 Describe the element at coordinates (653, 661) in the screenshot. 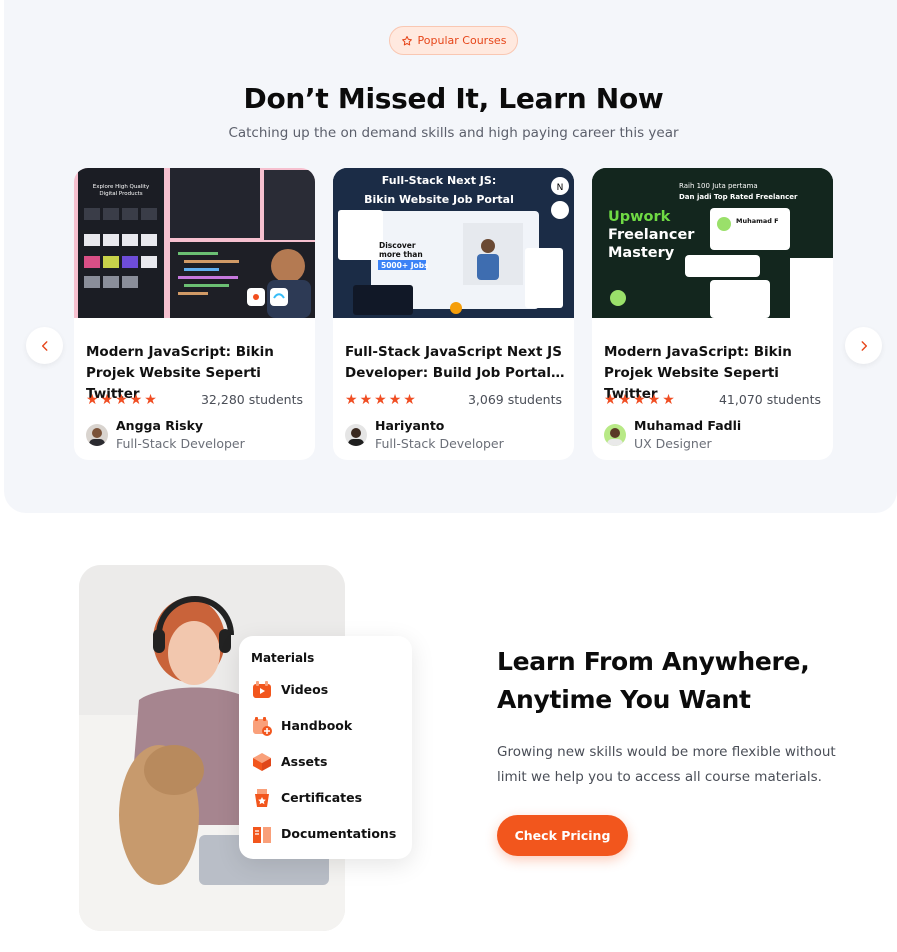

I see `feature-title-line: Learn From Anywhere,` at that location.